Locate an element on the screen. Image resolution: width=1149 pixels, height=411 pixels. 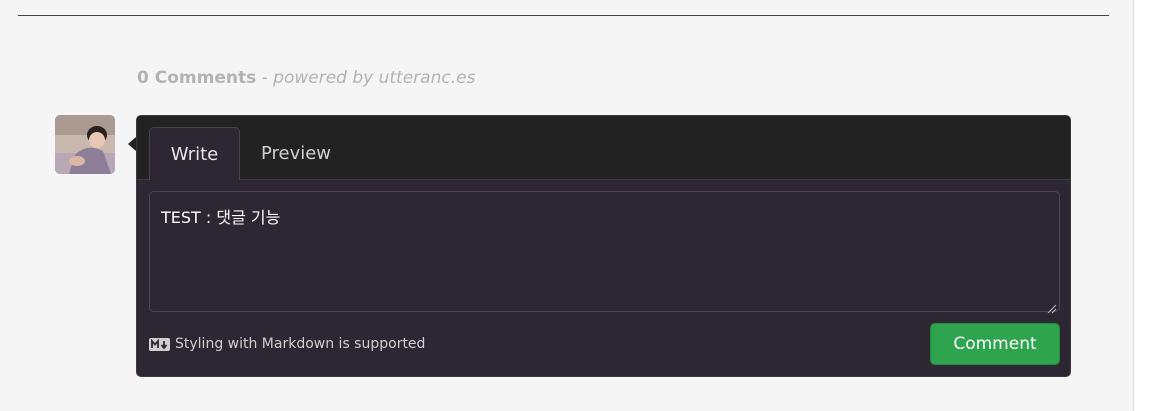
comment-text-value: TEST : 댓글 기능 is located at coordinates (221, 217).